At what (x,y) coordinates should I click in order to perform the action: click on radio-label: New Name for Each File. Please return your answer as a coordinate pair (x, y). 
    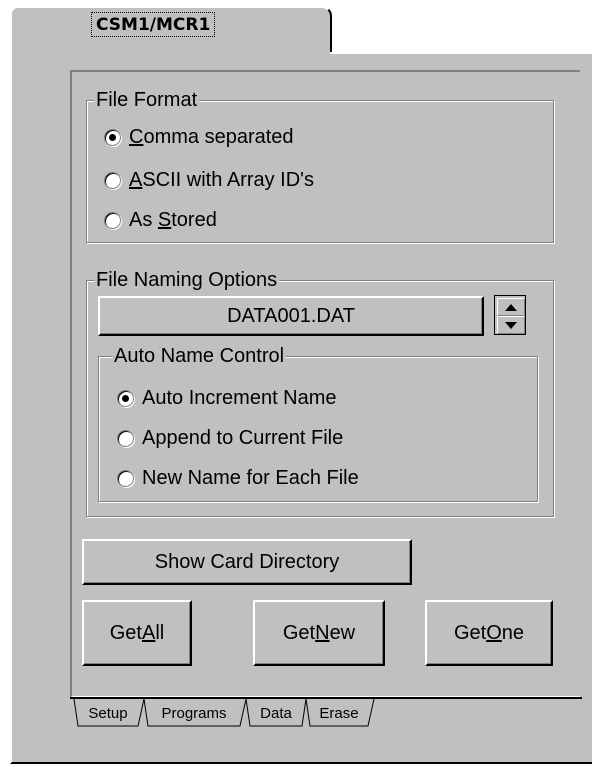
    Looking at the image, I should click on (250, 477).